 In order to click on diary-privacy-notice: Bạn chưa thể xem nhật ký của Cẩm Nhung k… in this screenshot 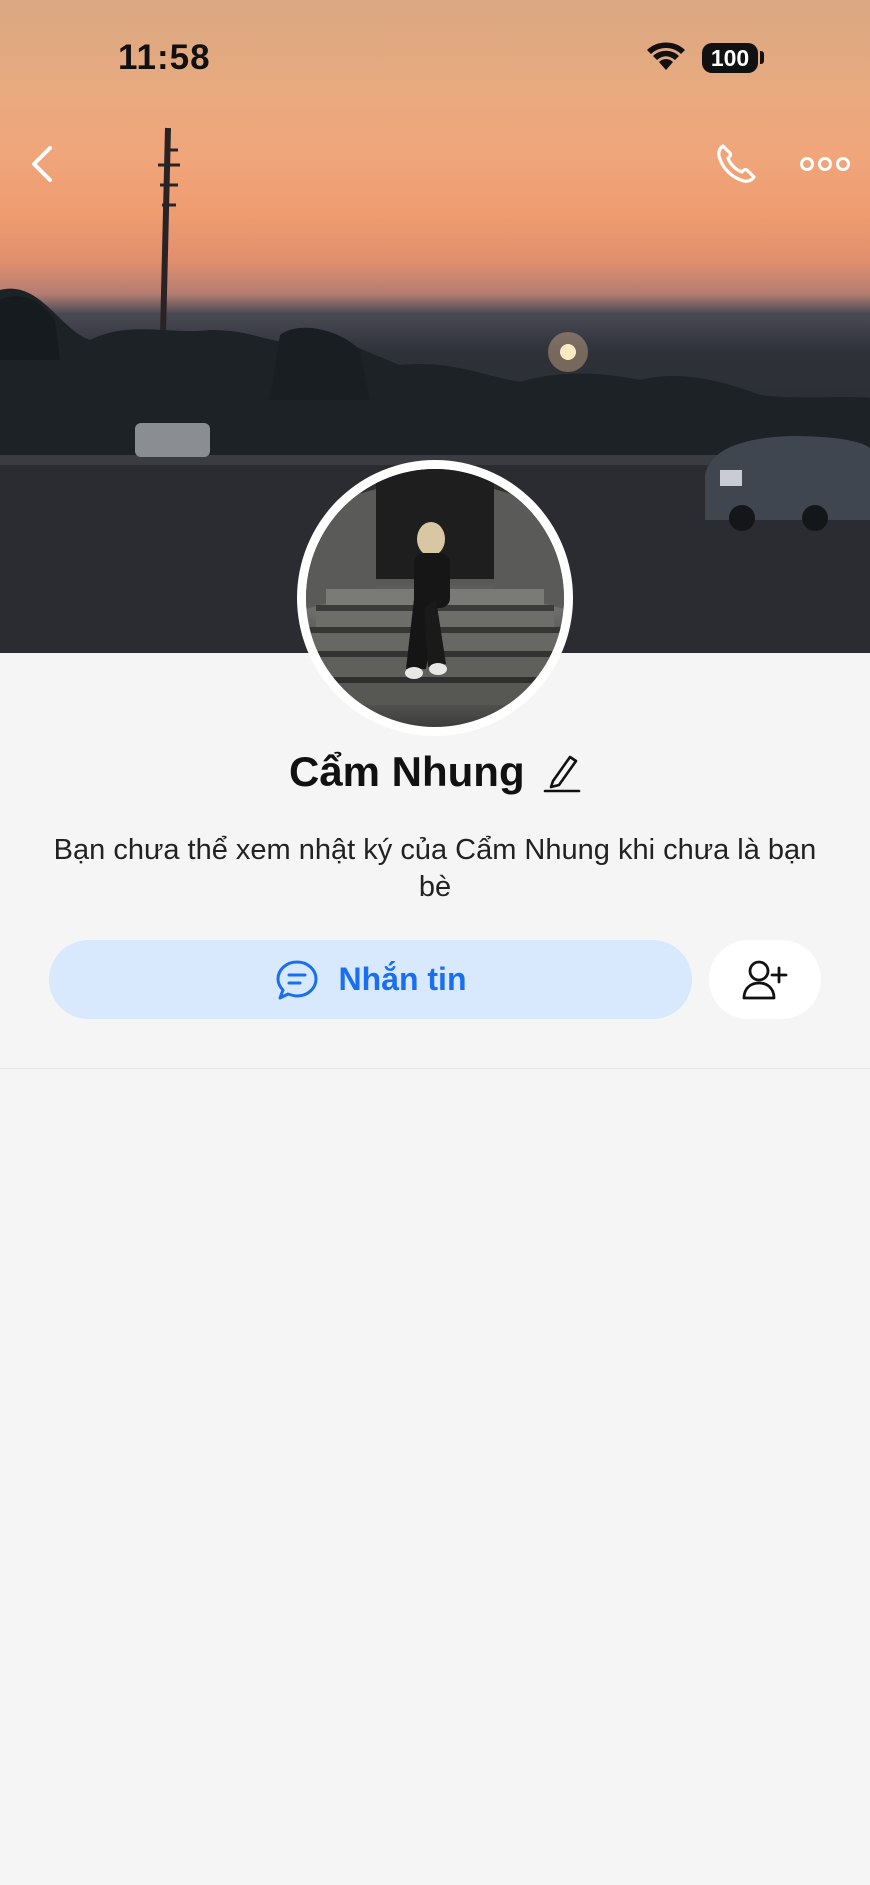, I will do `click(435, 868)`.